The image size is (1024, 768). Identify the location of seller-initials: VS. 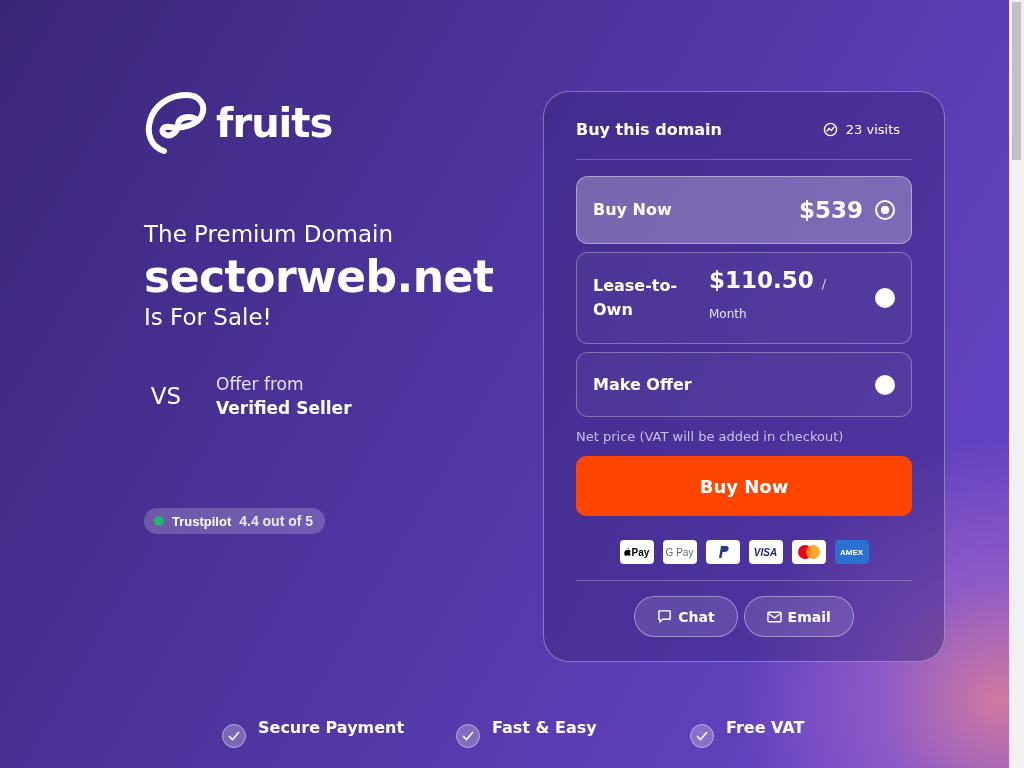
(166, 396).